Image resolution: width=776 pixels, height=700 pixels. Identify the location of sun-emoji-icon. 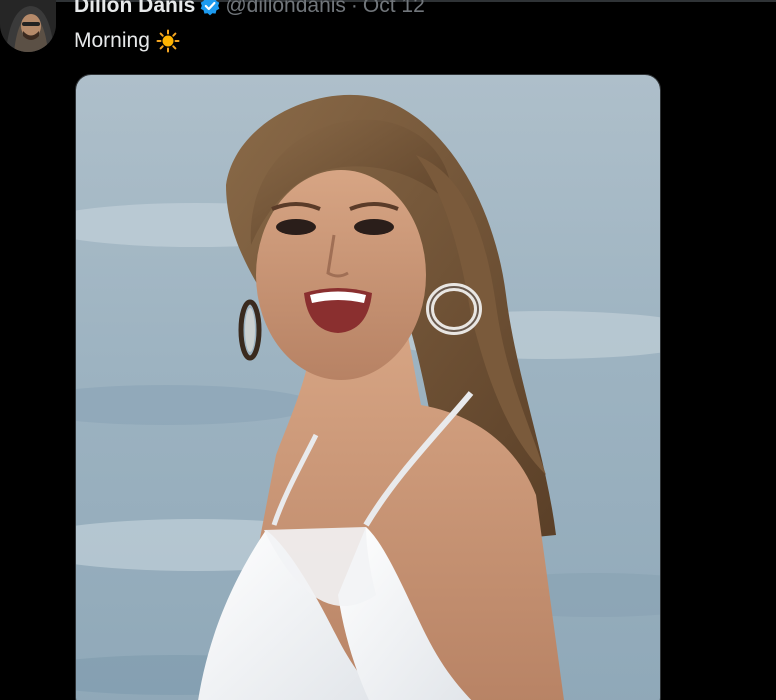
(168, 41).